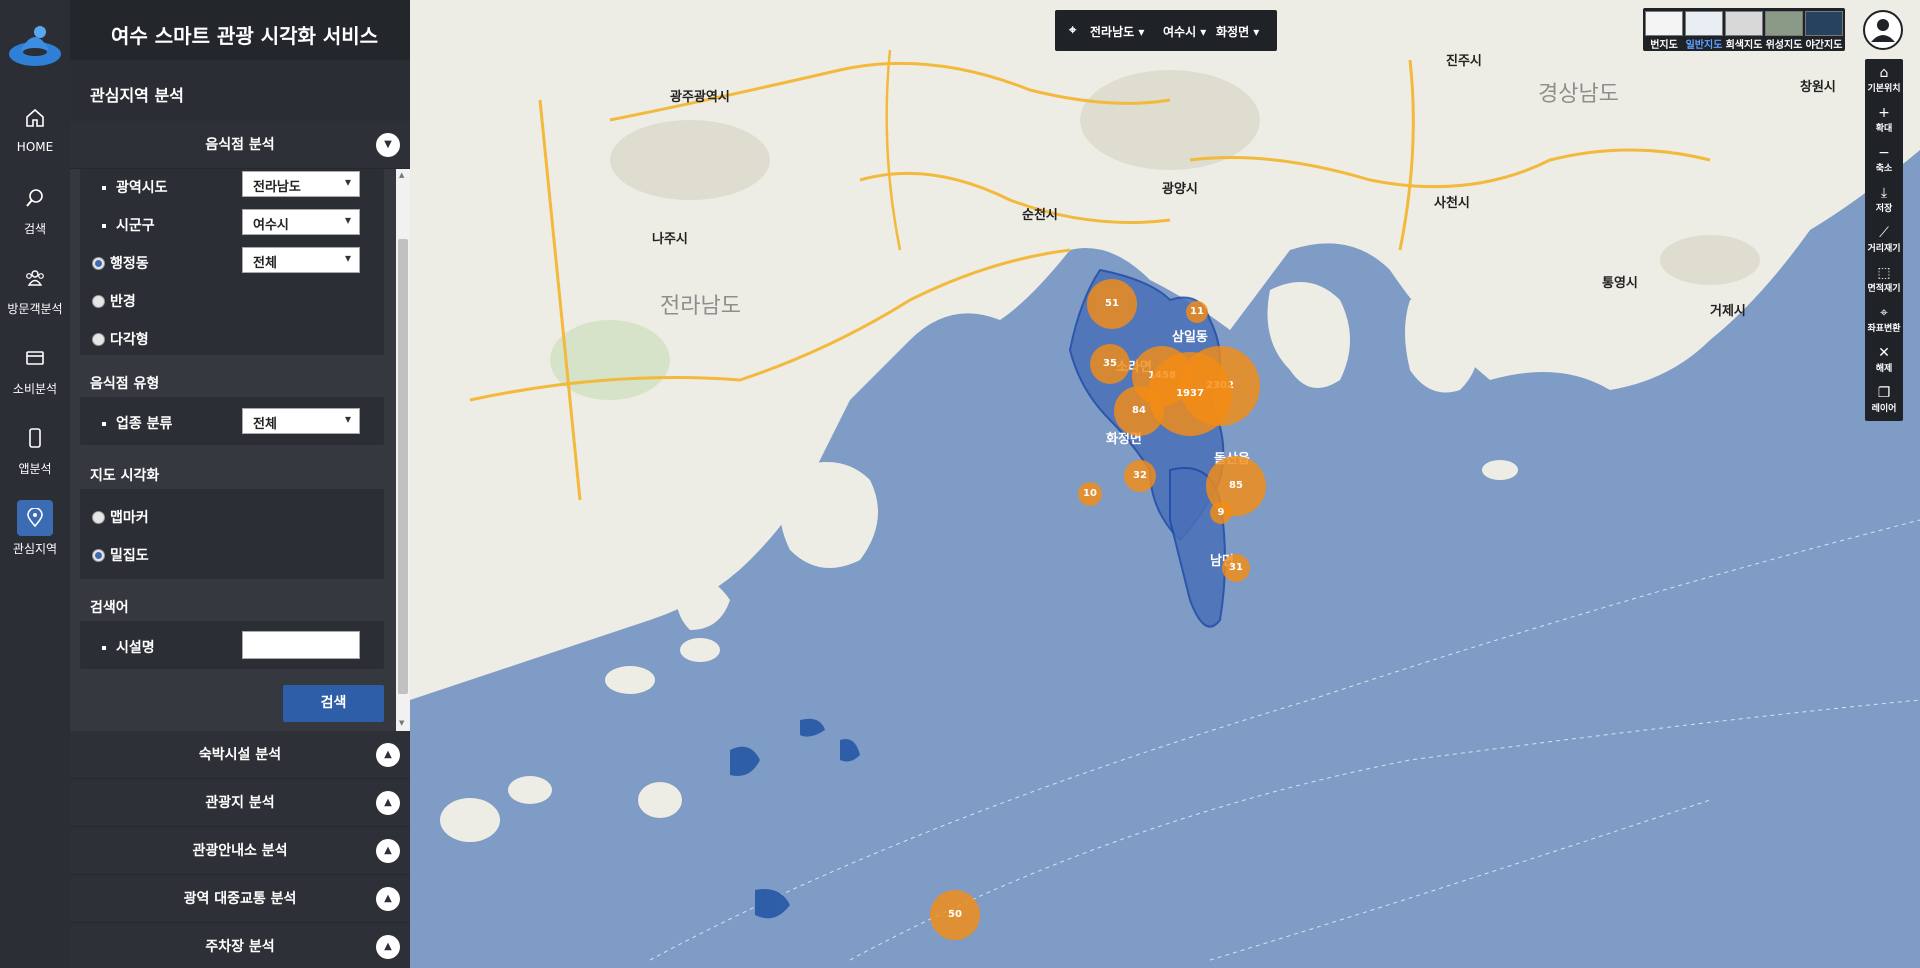  Describe the element at coordinates (1112, 304) in the screenshot. I see `density-cluster: 51` at that location.